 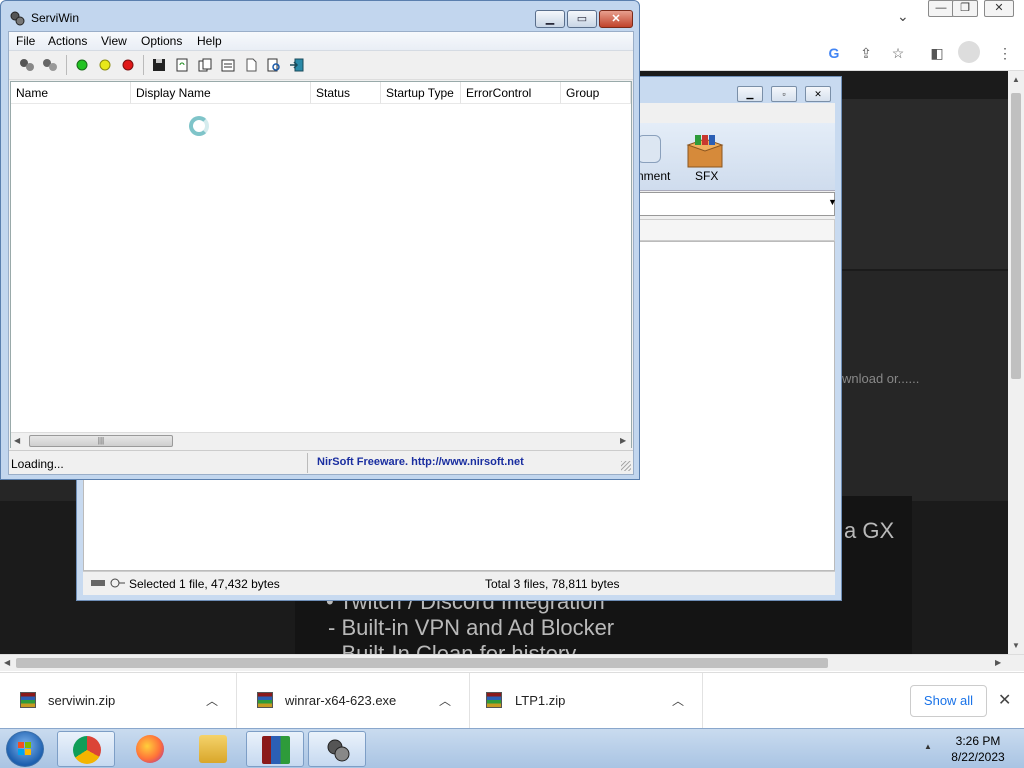 I want to click on taskbar-winrar, so click(x=275, y=749).